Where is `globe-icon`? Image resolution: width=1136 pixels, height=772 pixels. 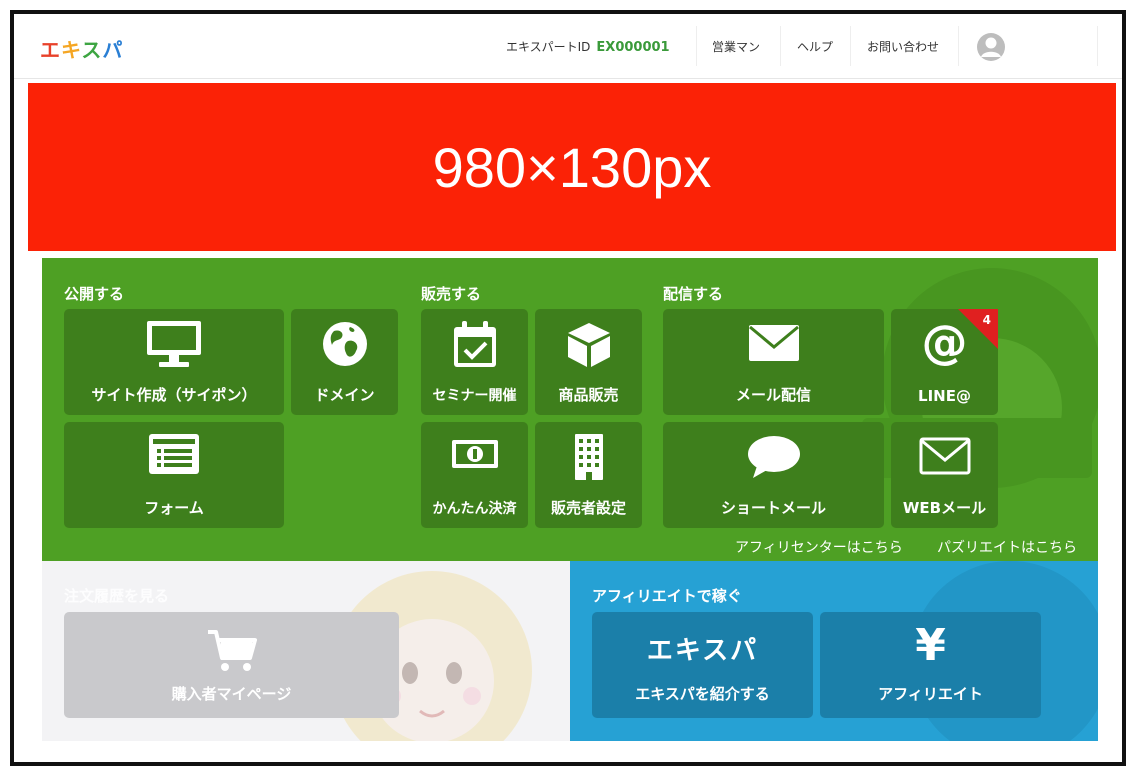
globe-icon is located at coordinates (344, 344).